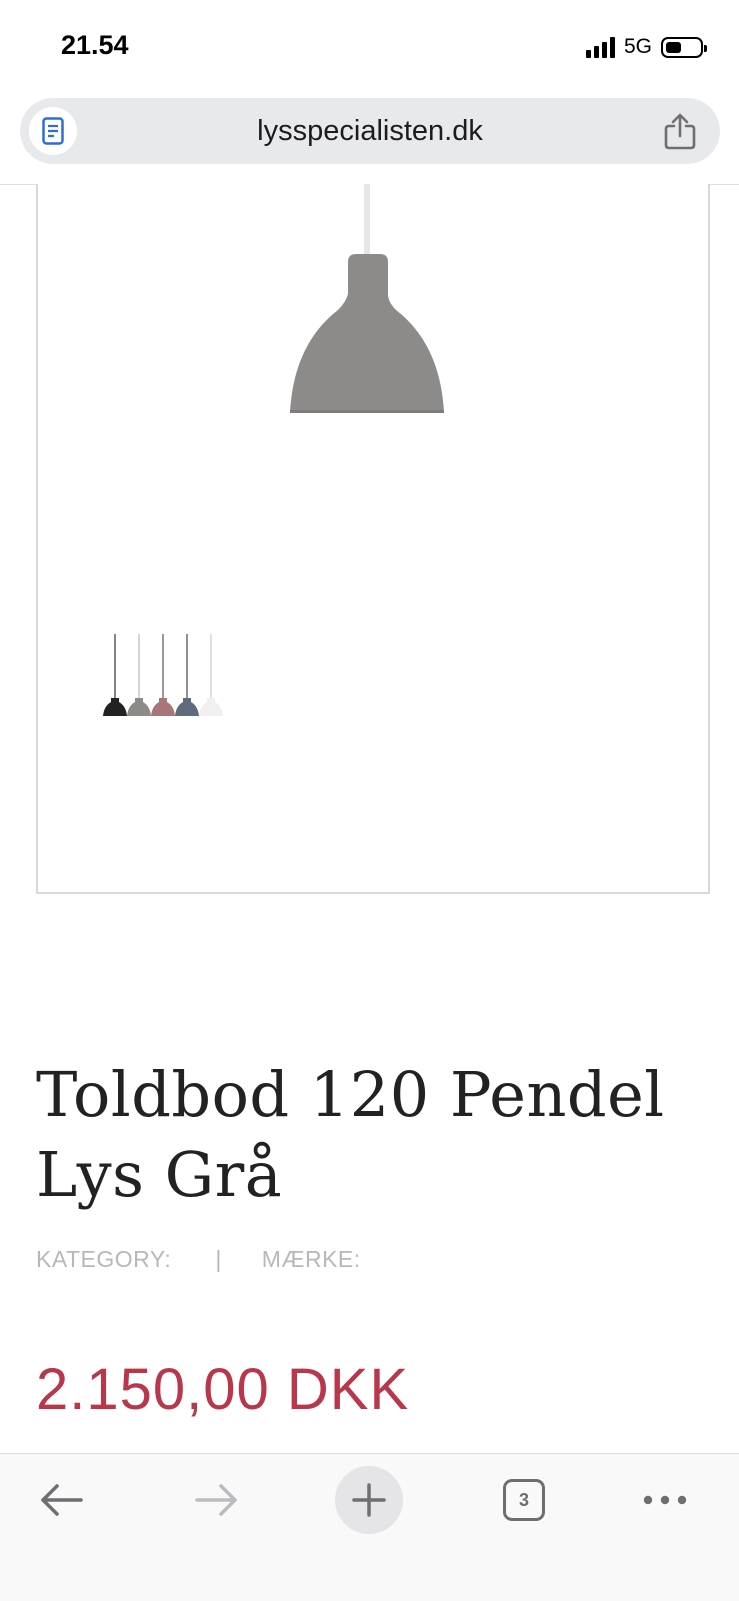 Image resolution: width=739 pixels, height=1601 pixels. I want to click on url-text: lysspecialisten.dk, so click(370, 131).